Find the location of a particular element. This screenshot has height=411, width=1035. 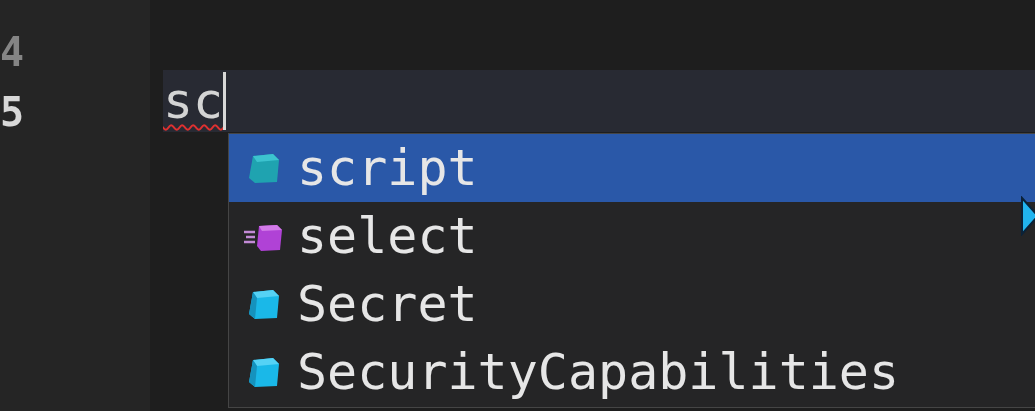

suggestion-item: SecurityCapabilities is located at coordinates (632, 372).